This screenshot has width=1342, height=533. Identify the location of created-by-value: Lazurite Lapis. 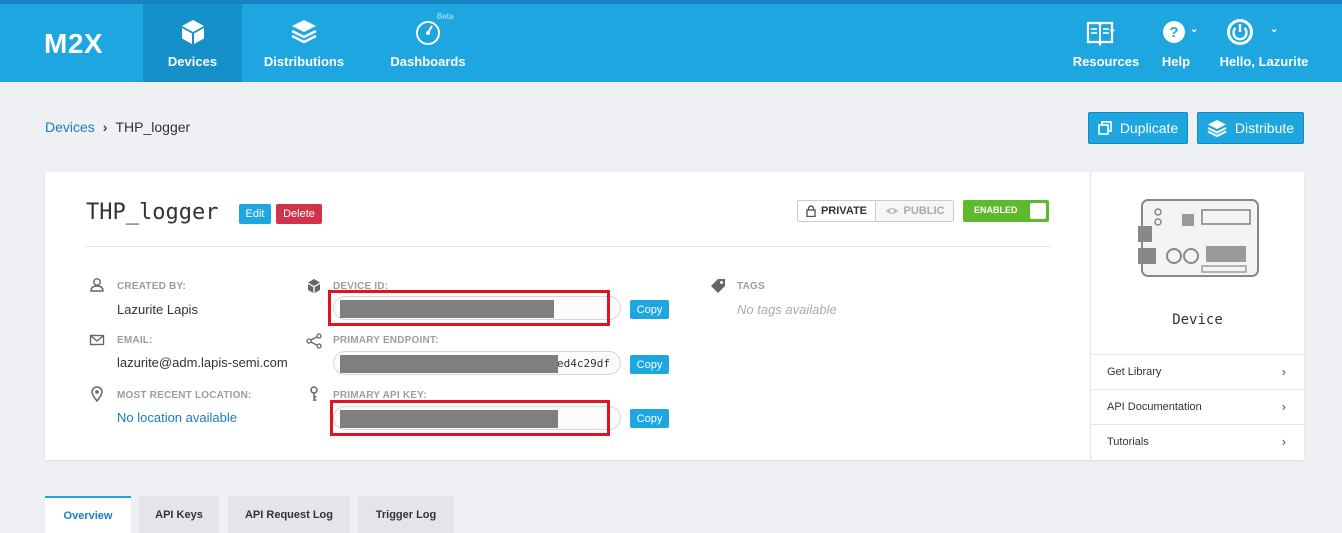
(157, 309).